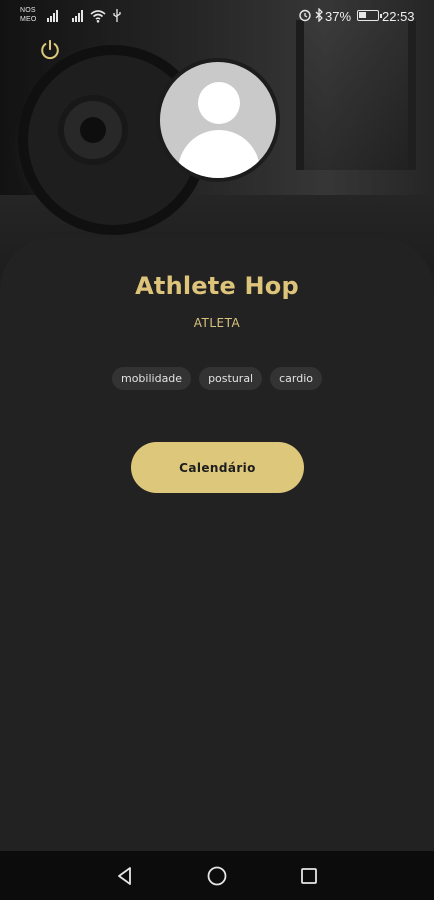 Image resolution: width=434 pixels, height=900 pixels. Describe the element at coordinates (217, 323) in the screenshot. I see `athlete-role: ATLETA` at that location.